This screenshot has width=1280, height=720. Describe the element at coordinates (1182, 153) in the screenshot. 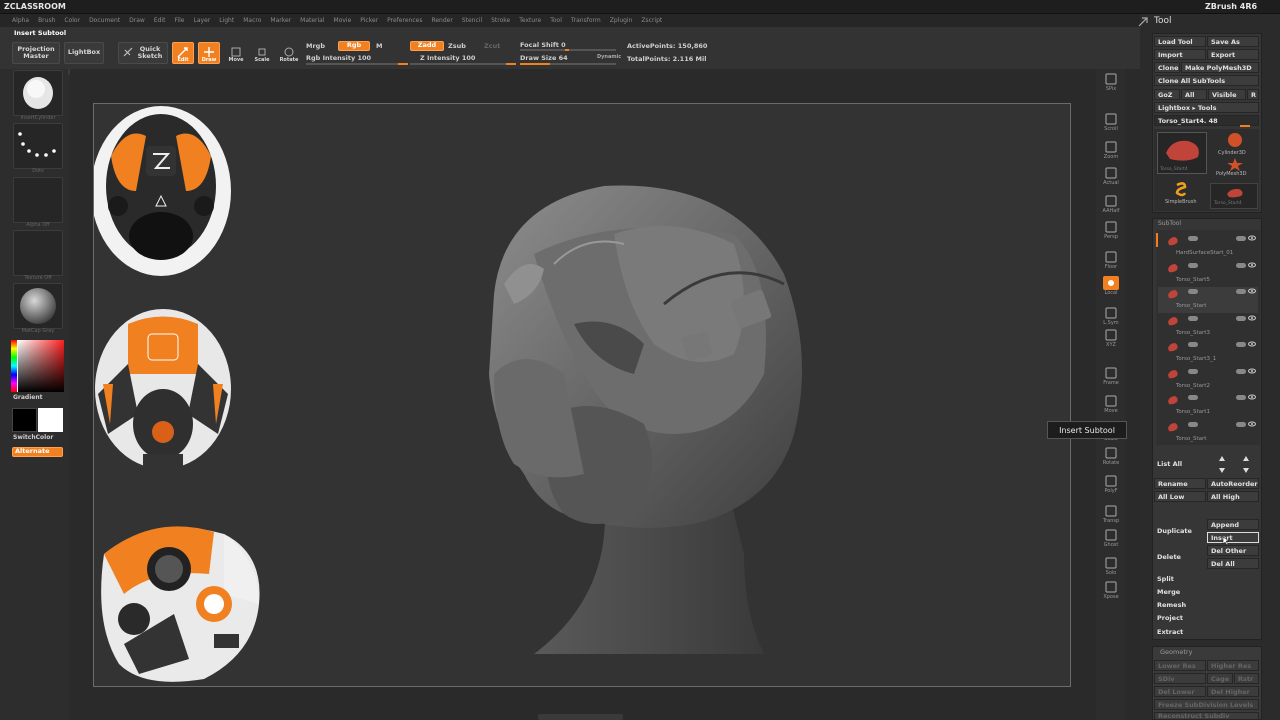

I see `torso-start4-thumb: Torso_Start4` at that location.